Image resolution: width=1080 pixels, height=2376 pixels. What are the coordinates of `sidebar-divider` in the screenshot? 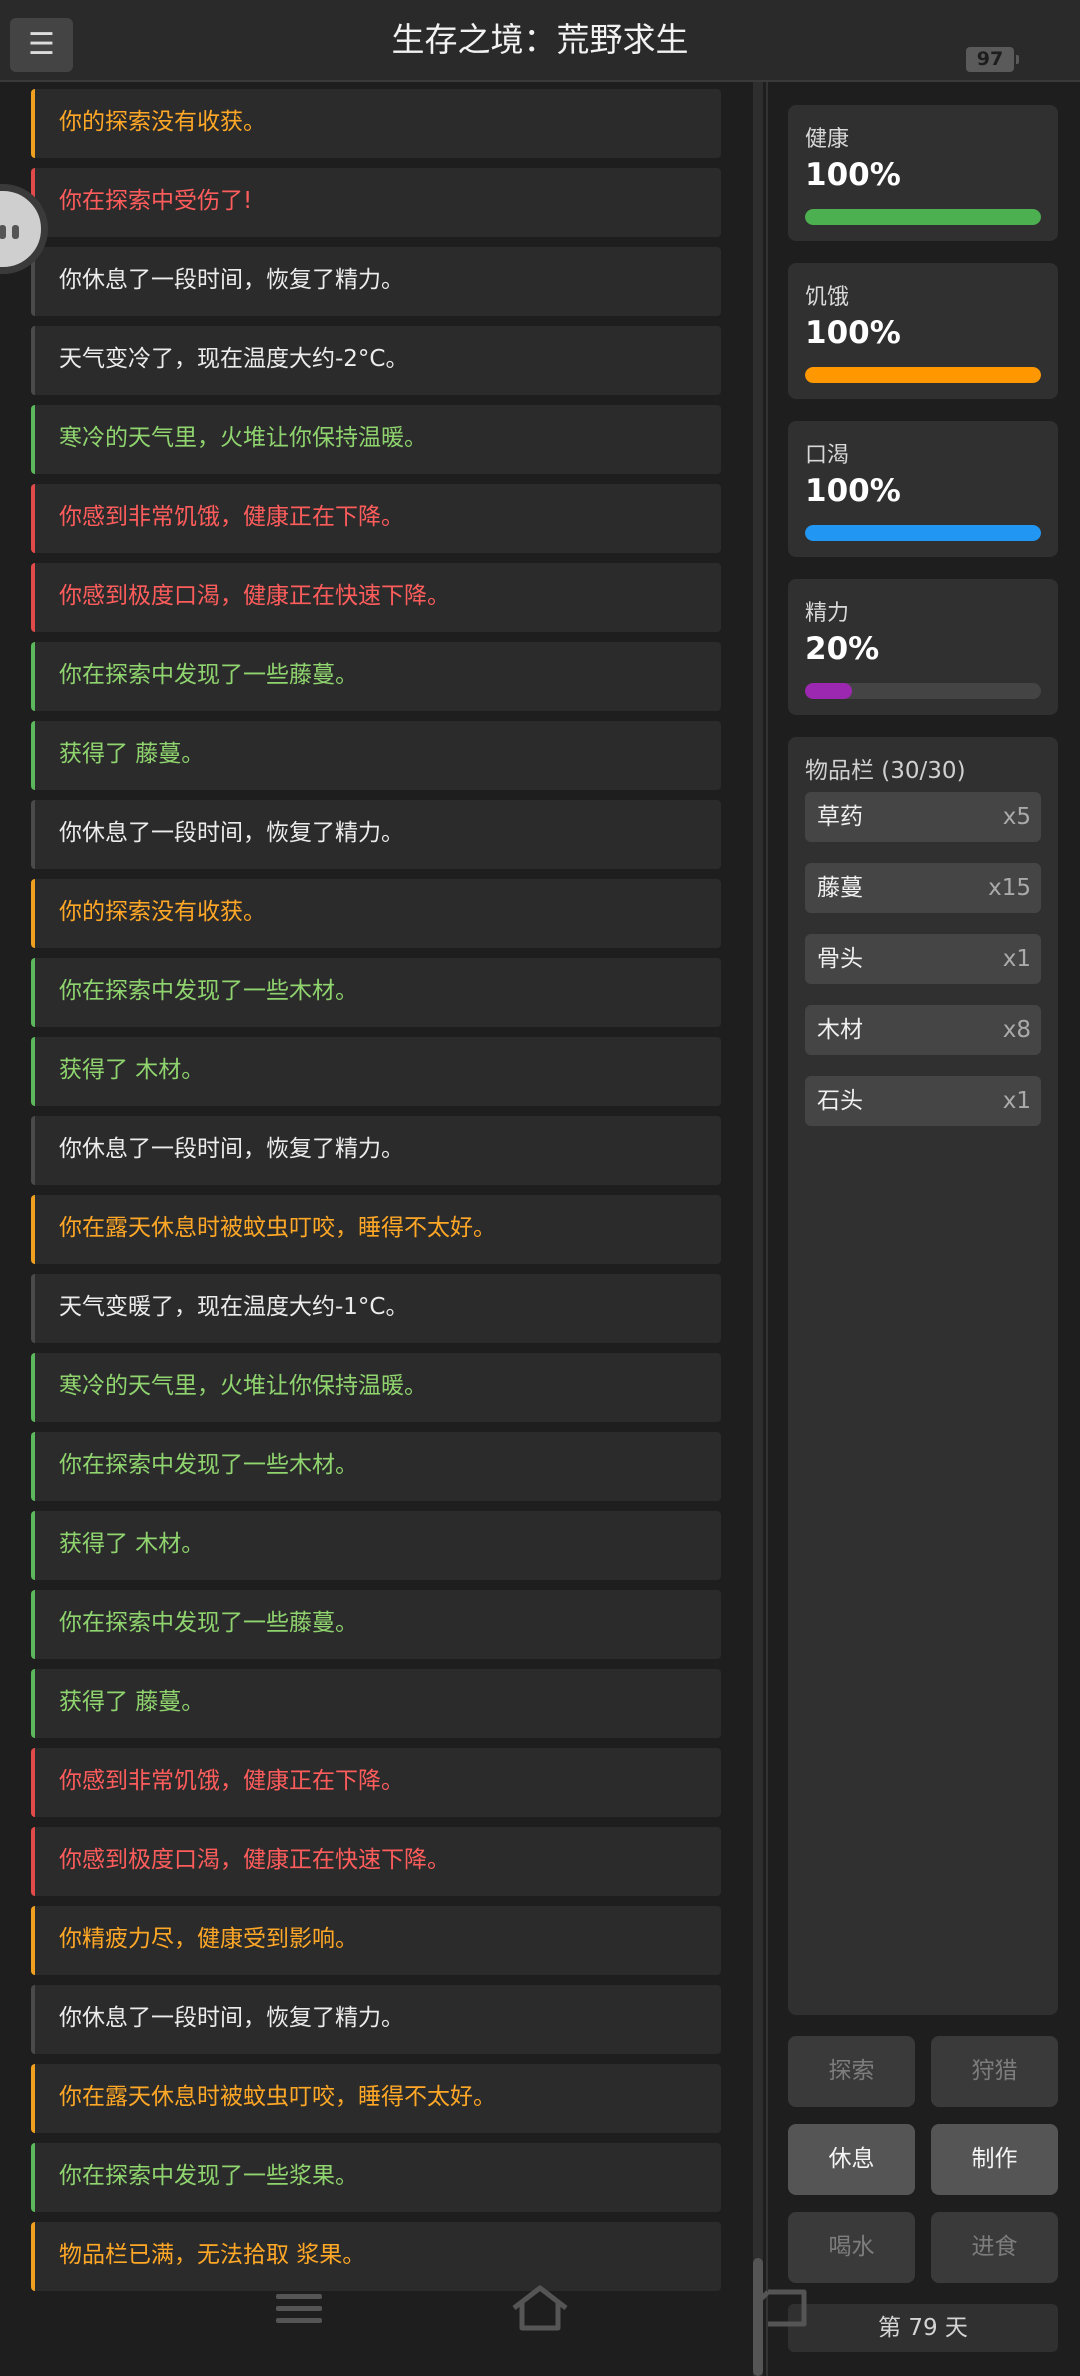 It's located at (767, 1229).